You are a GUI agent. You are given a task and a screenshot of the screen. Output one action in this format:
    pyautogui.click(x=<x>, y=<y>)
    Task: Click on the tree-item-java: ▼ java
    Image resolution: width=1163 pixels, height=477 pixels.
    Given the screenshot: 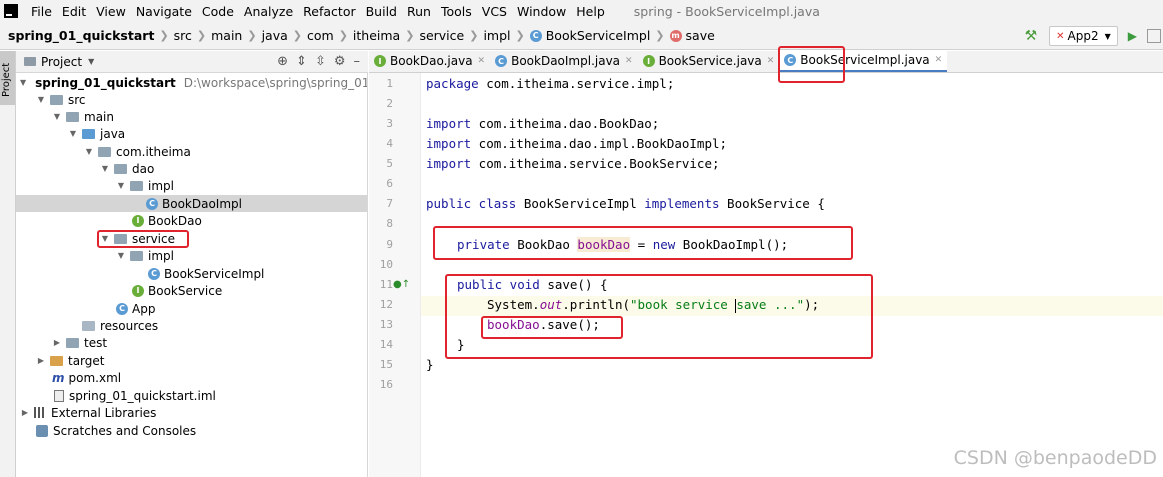 What is the action you would take?
    pyautogui.click(x=191, y=133)
    